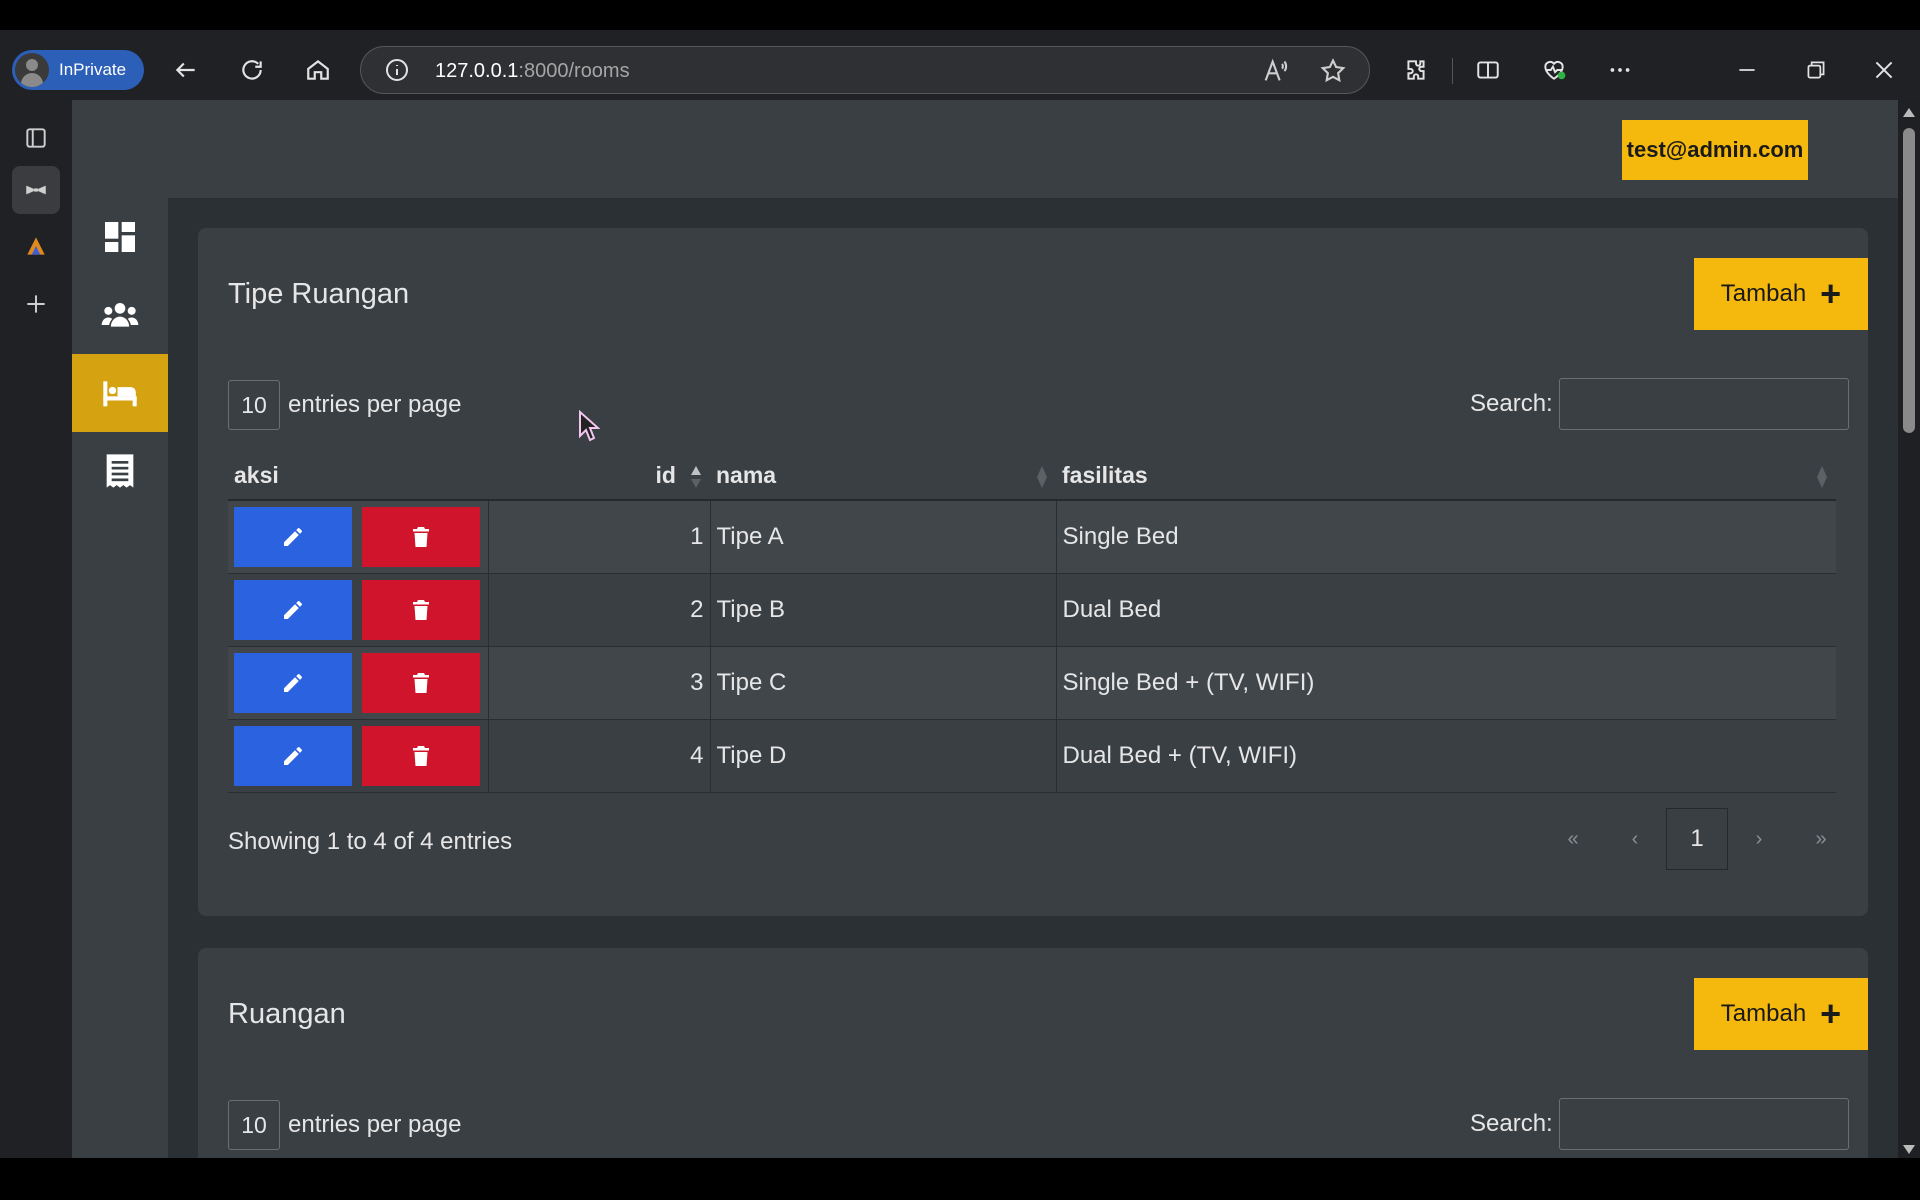 This screenshot has width=1920, height=1200. What do you see at coordinates (574, 71) in the screenshot?
I see `url-path: :8000/rooms` at bounding box center [574, 71].